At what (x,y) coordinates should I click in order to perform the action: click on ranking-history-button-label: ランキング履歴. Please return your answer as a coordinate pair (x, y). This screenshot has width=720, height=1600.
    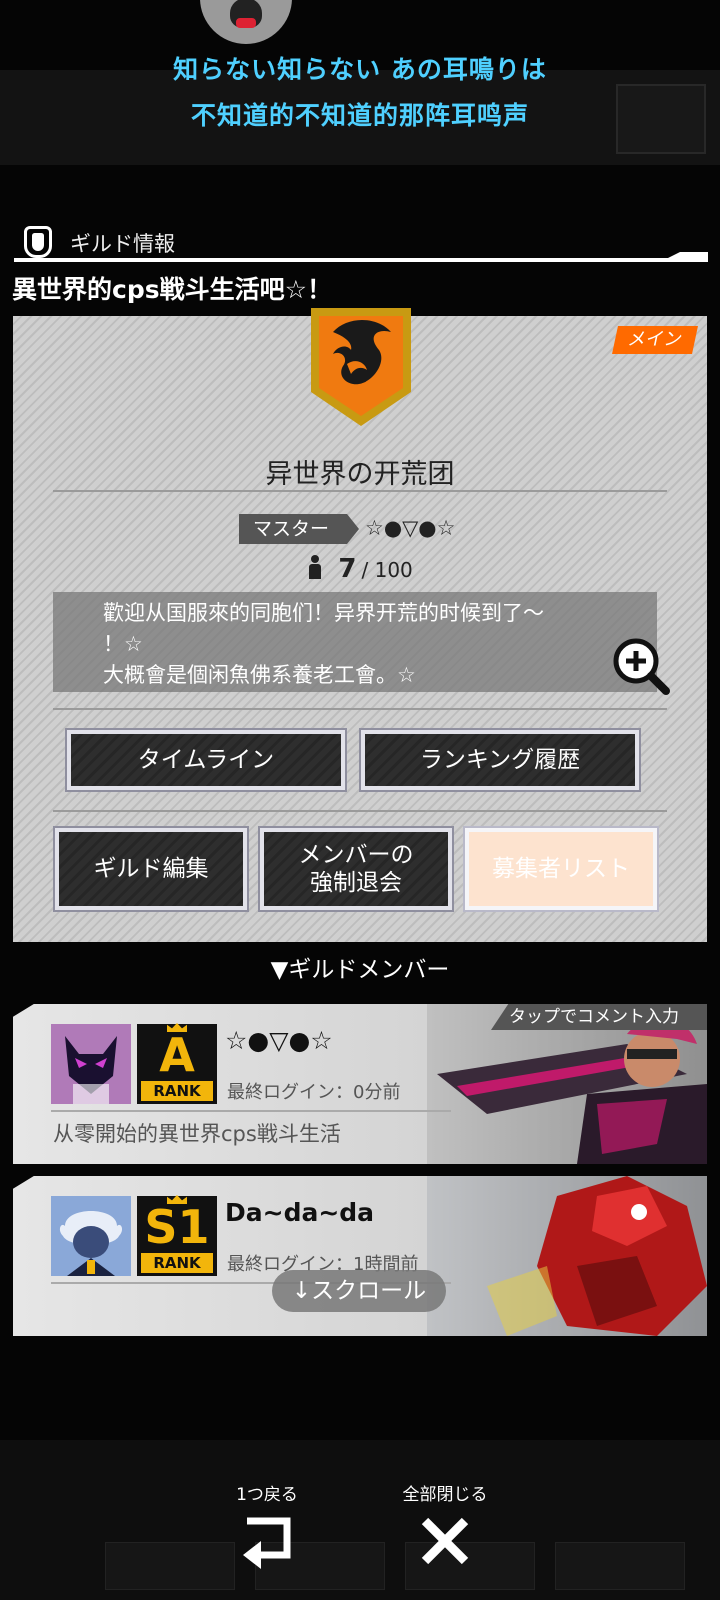
    Looking at the image, I should click on (500, 760).